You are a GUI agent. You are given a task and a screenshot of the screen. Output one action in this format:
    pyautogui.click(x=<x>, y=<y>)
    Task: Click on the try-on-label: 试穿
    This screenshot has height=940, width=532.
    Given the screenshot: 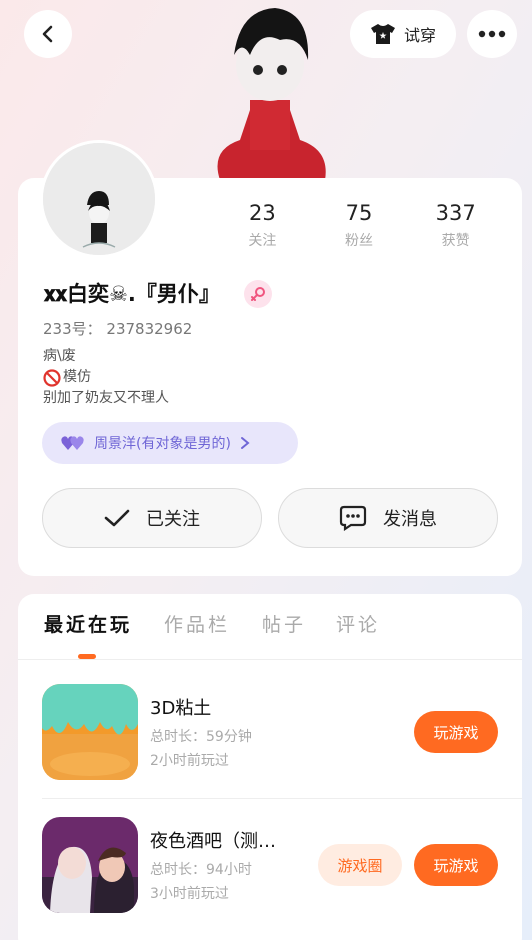 What is the action you would take?
    pyautogui.click(x=419, y=35)
    